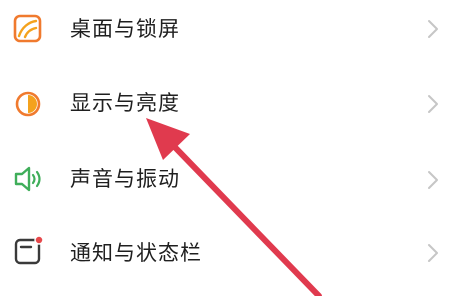  What do you see at coordinates (125, 179) in the screenshot?
I see `settings-item-label: 声音与振动` at bounding box center [125, 179].